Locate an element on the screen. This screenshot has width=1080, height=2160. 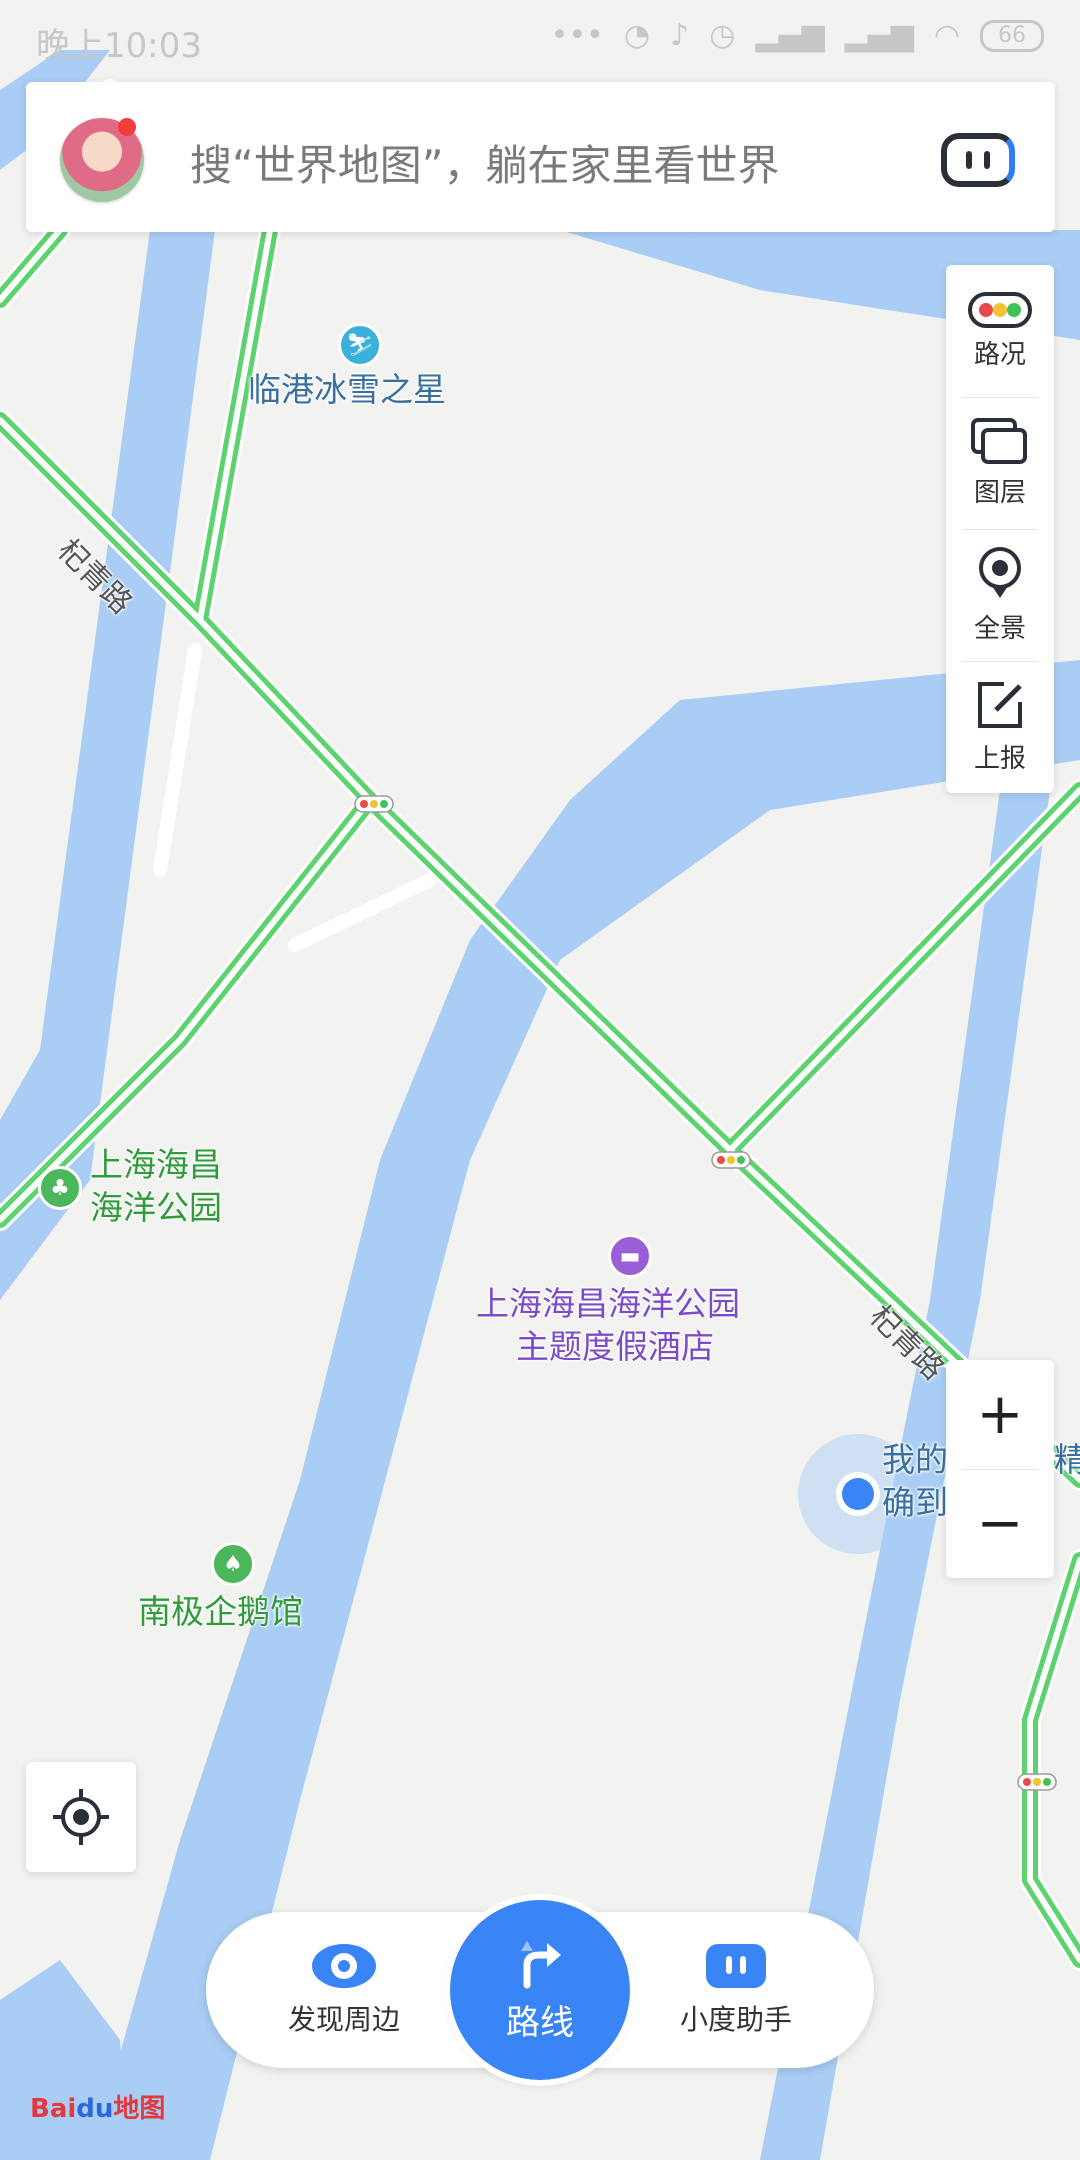
panorama-pin-icon is located at coordinates (1000, 572).